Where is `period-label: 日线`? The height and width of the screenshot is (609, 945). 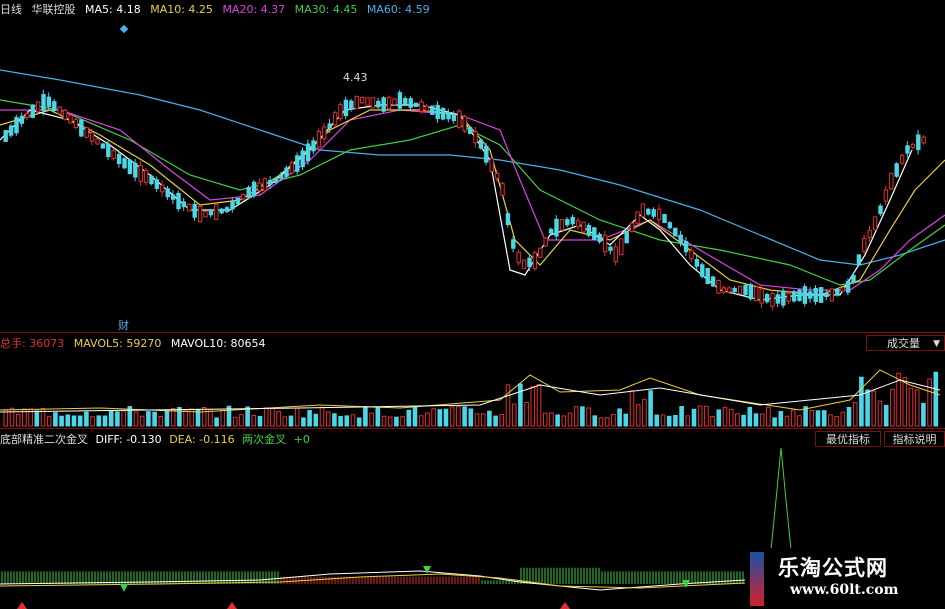 period-label: 日线 is located at coordinates (11, 9).